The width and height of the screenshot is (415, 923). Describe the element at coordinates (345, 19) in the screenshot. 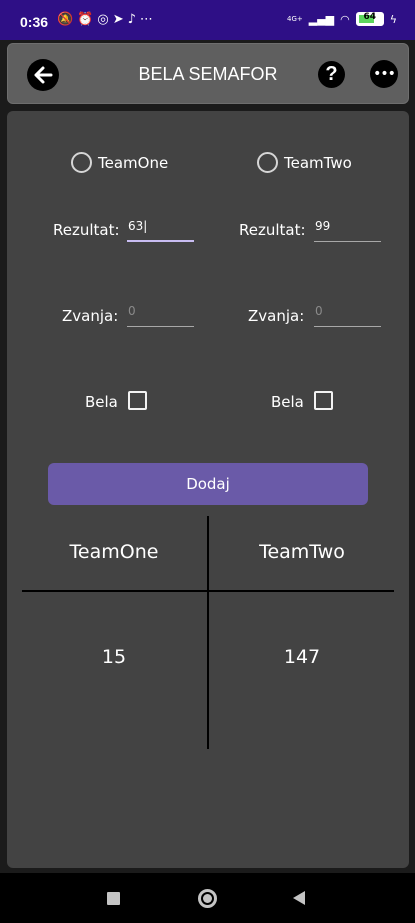

I see `wifi-icon: ◠` at that location.